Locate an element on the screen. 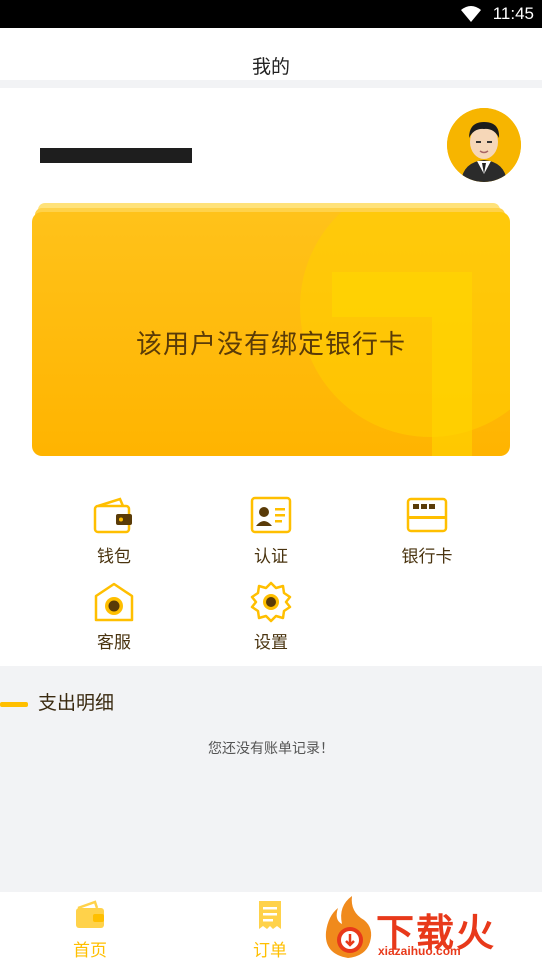  bank-card-message: 该用户没有绑定银行卡 is located at coordinates (270, 345).